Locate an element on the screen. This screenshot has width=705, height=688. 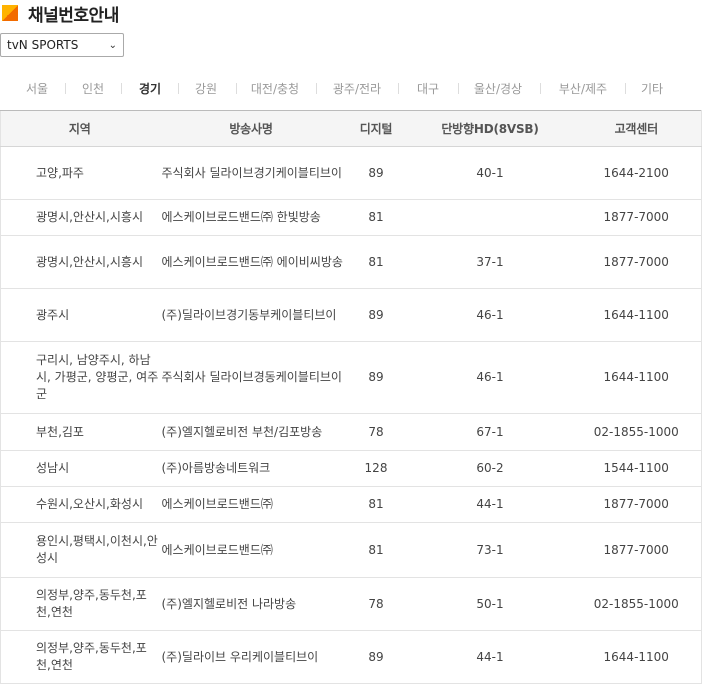
cell-hd: 40-1 is located at coordinates (490, 173).